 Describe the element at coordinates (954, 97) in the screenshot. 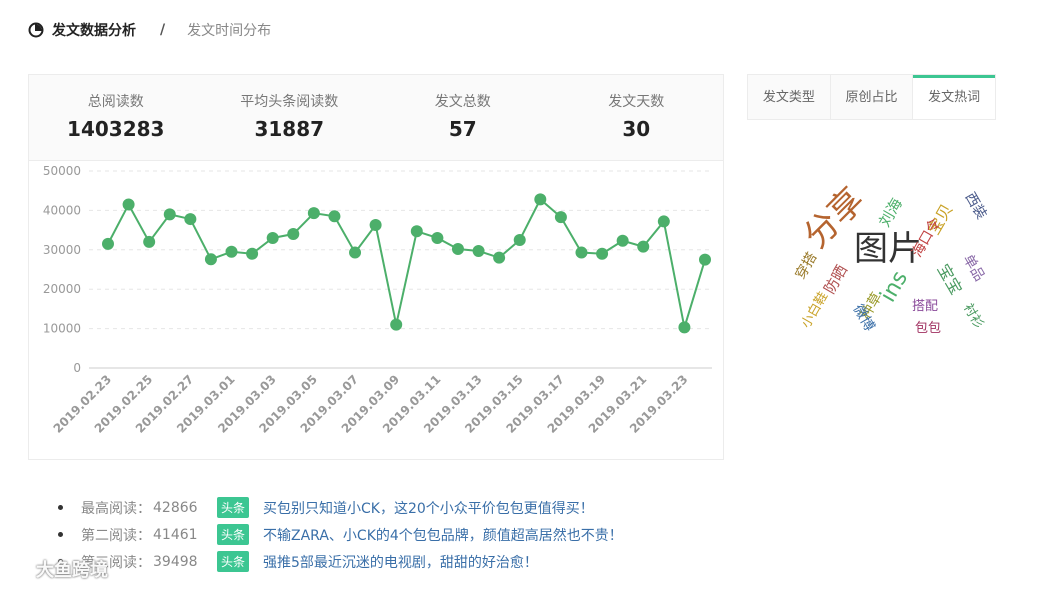

I see `tab-hot-words: 发文热词` at that location.